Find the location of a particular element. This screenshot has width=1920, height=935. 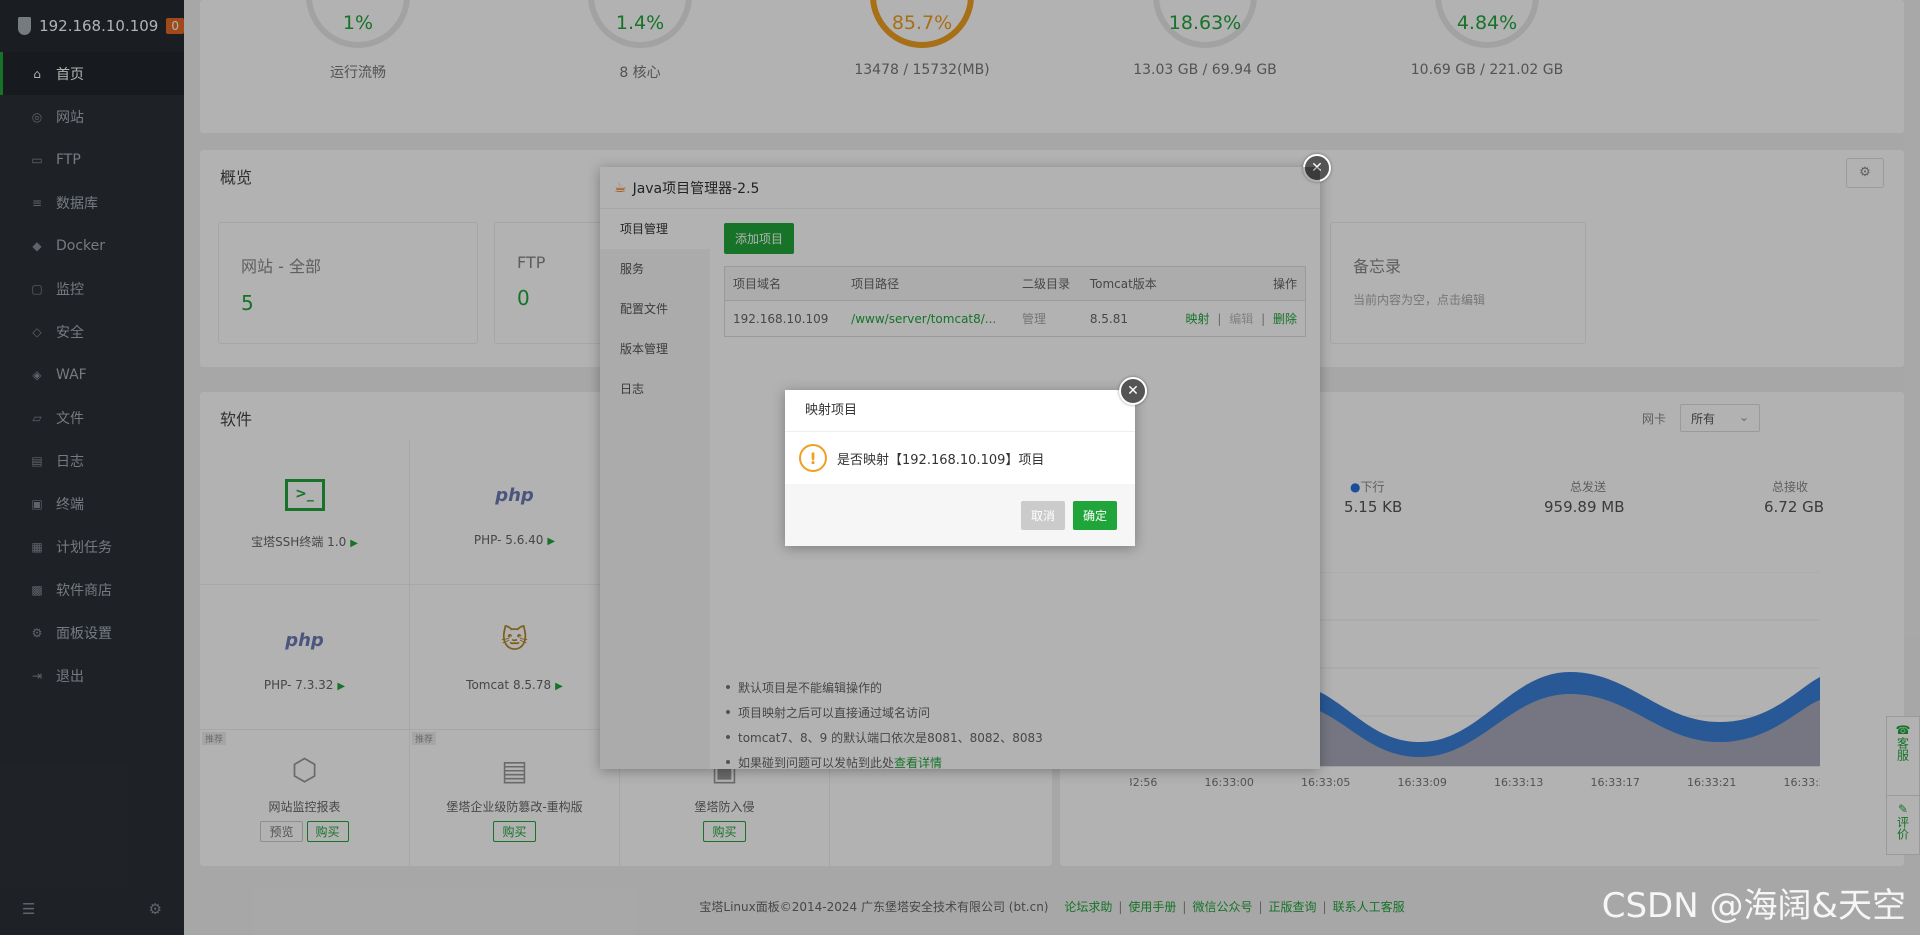

close-icon: ✕ is located at coordinates (1133, 391).